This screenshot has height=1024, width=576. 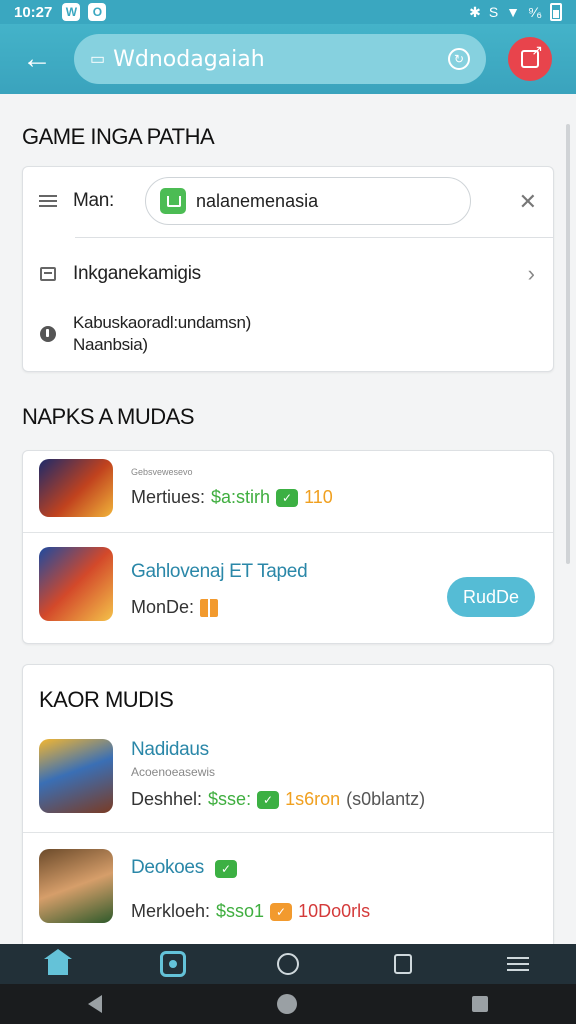 What do you see at coordinates (137, 273) in the screenshot?
I see `filter-row-label: Inkganekamigis` at bounding box center [137, 273].